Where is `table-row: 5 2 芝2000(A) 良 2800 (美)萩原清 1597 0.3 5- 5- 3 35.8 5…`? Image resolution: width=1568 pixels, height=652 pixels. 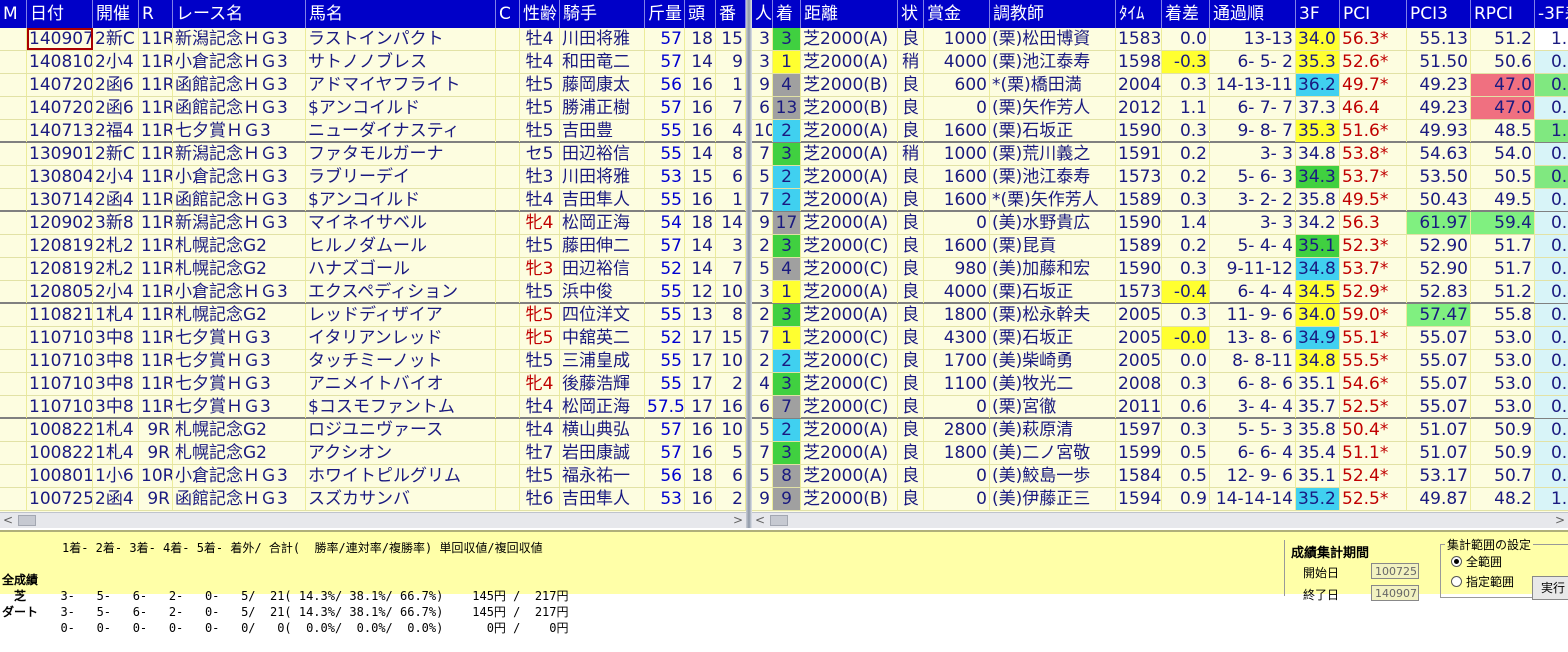 table-row: 5 2 芝2000(A) 良 2800 (美)萩原清 1597 0.3 5- 5- 3 35.8 5… is located at coordinates (1160, 430).